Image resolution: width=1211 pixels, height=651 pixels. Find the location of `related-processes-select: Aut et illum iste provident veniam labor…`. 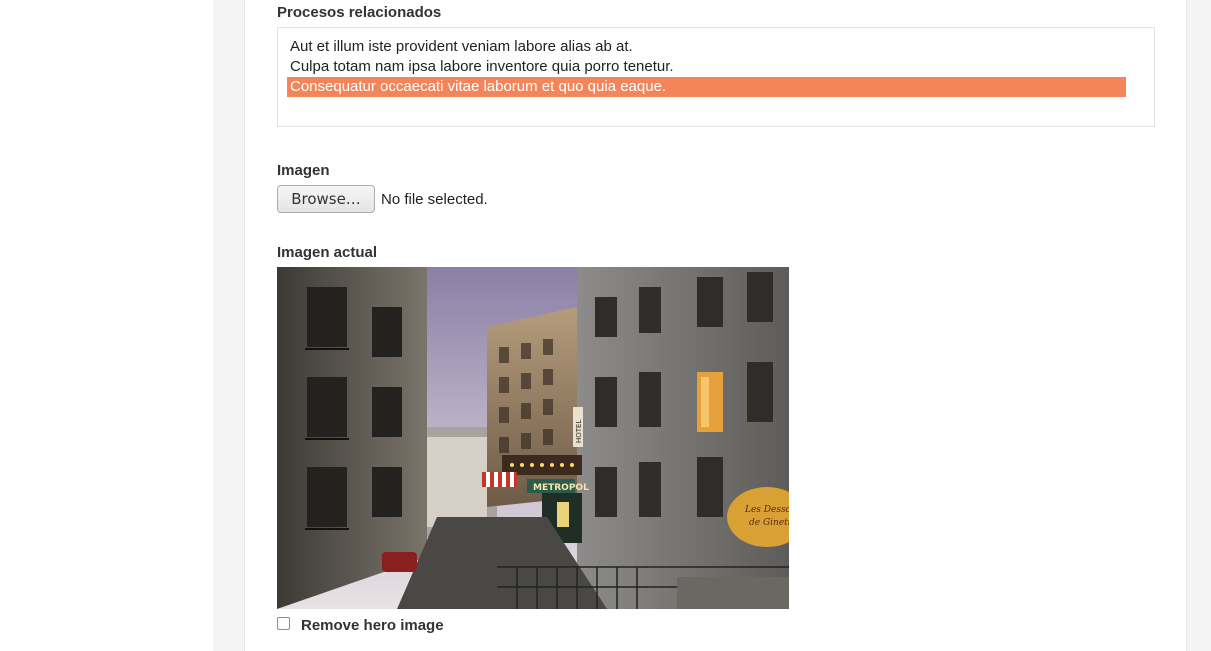

related-processes-select: Aut et illum iste provident veniam labor… is located at coordinates (716, 77).